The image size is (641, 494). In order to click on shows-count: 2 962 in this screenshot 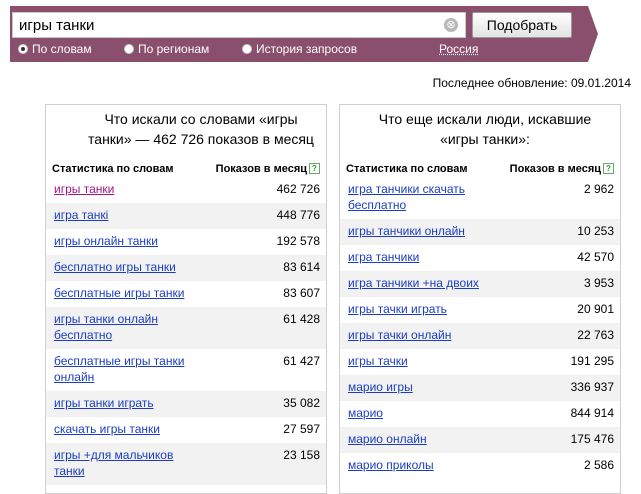, I will do `click(598, 189)`.